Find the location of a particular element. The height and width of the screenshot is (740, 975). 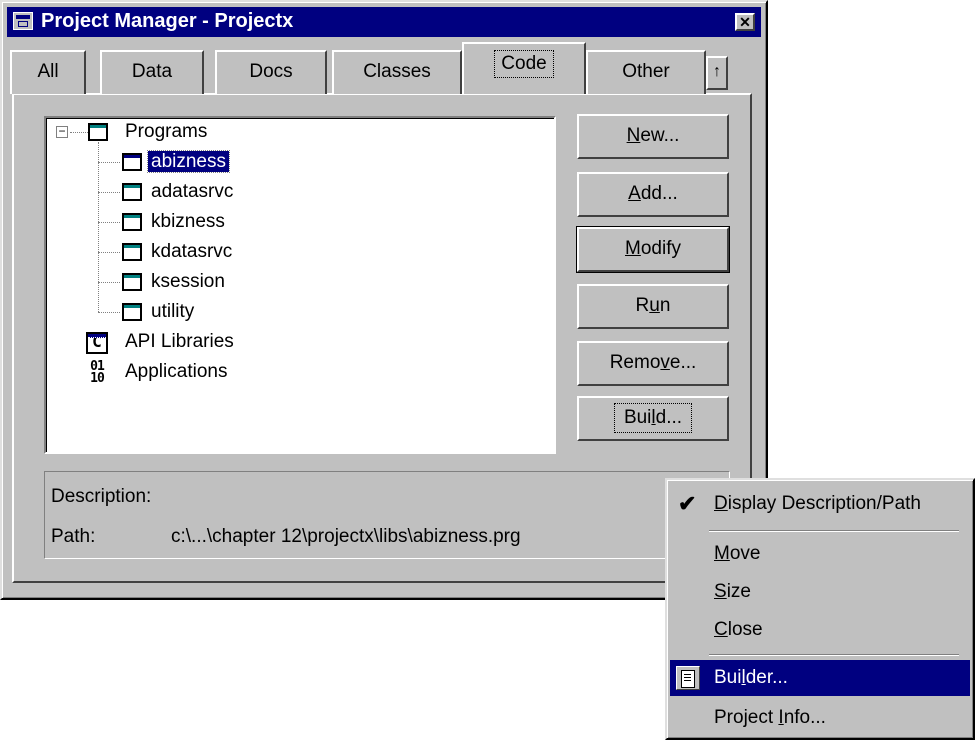

menu-label: Bui is located at coordinates (728, 677).